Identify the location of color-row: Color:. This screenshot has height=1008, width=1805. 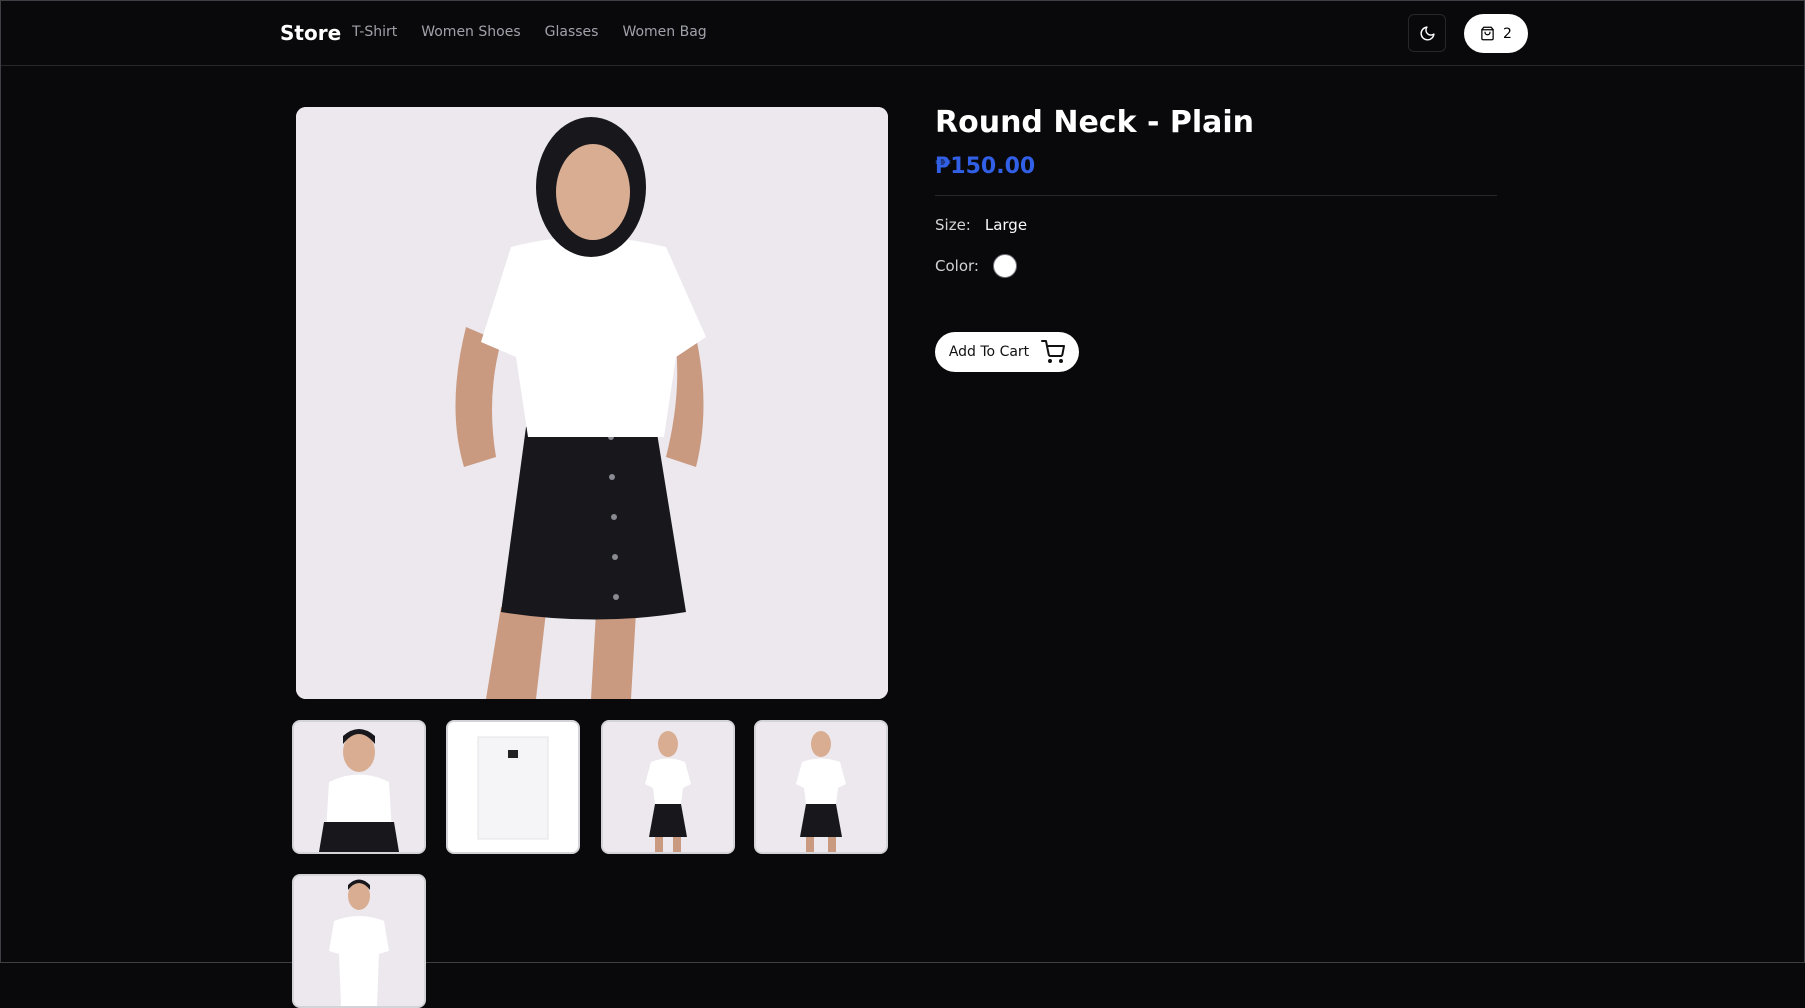
(1216, 266).